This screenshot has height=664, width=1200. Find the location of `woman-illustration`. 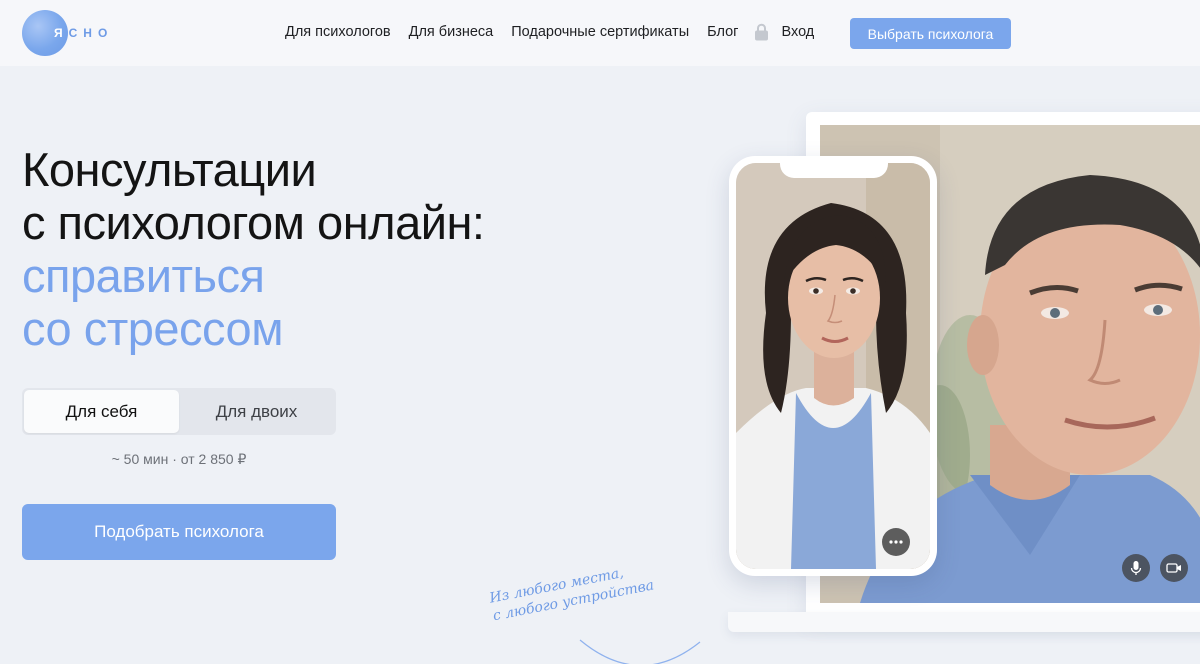

woman-illustration is located at coordinates (833, 366).